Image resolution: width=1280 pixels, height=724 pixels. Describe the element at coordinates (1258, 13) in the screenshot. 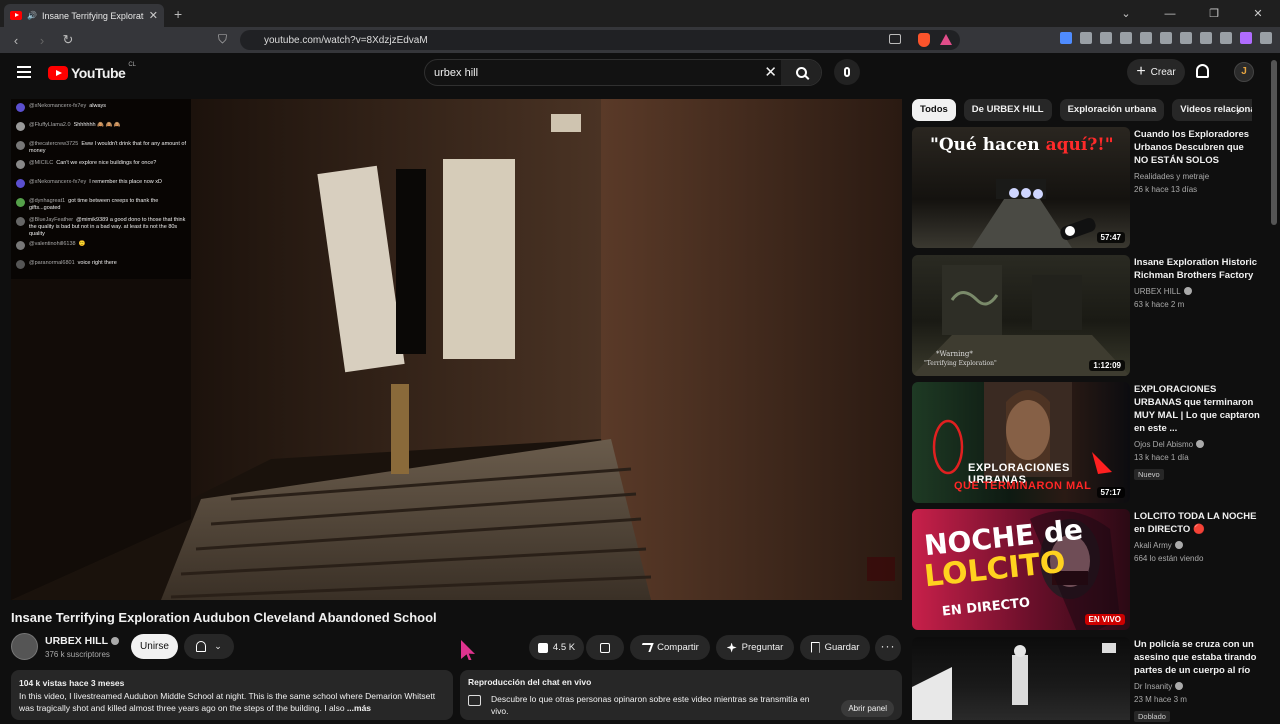

I see `close-window-button: ✕` at that location.